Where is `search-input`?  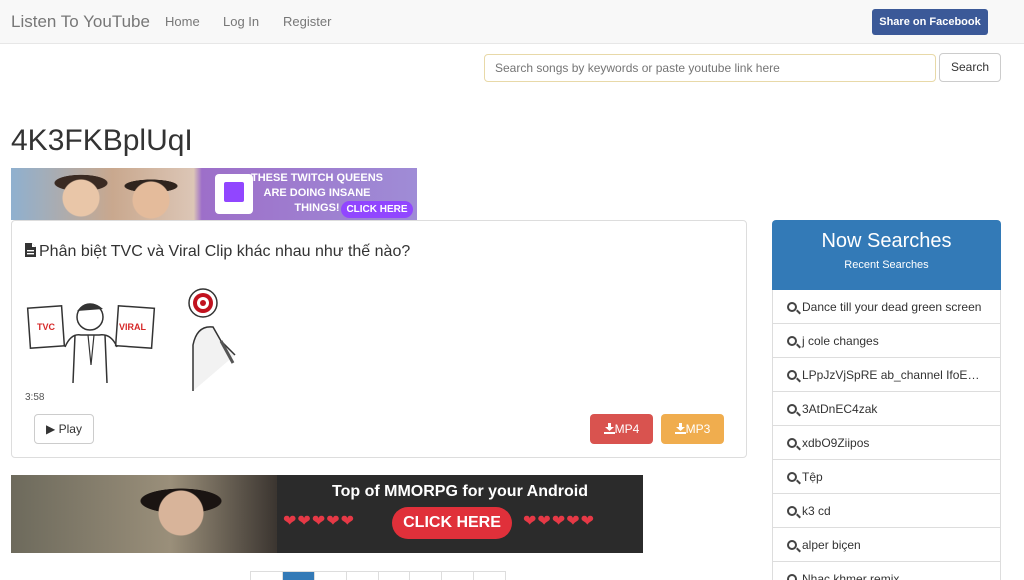 search-input is located at coordinates (710, 68).